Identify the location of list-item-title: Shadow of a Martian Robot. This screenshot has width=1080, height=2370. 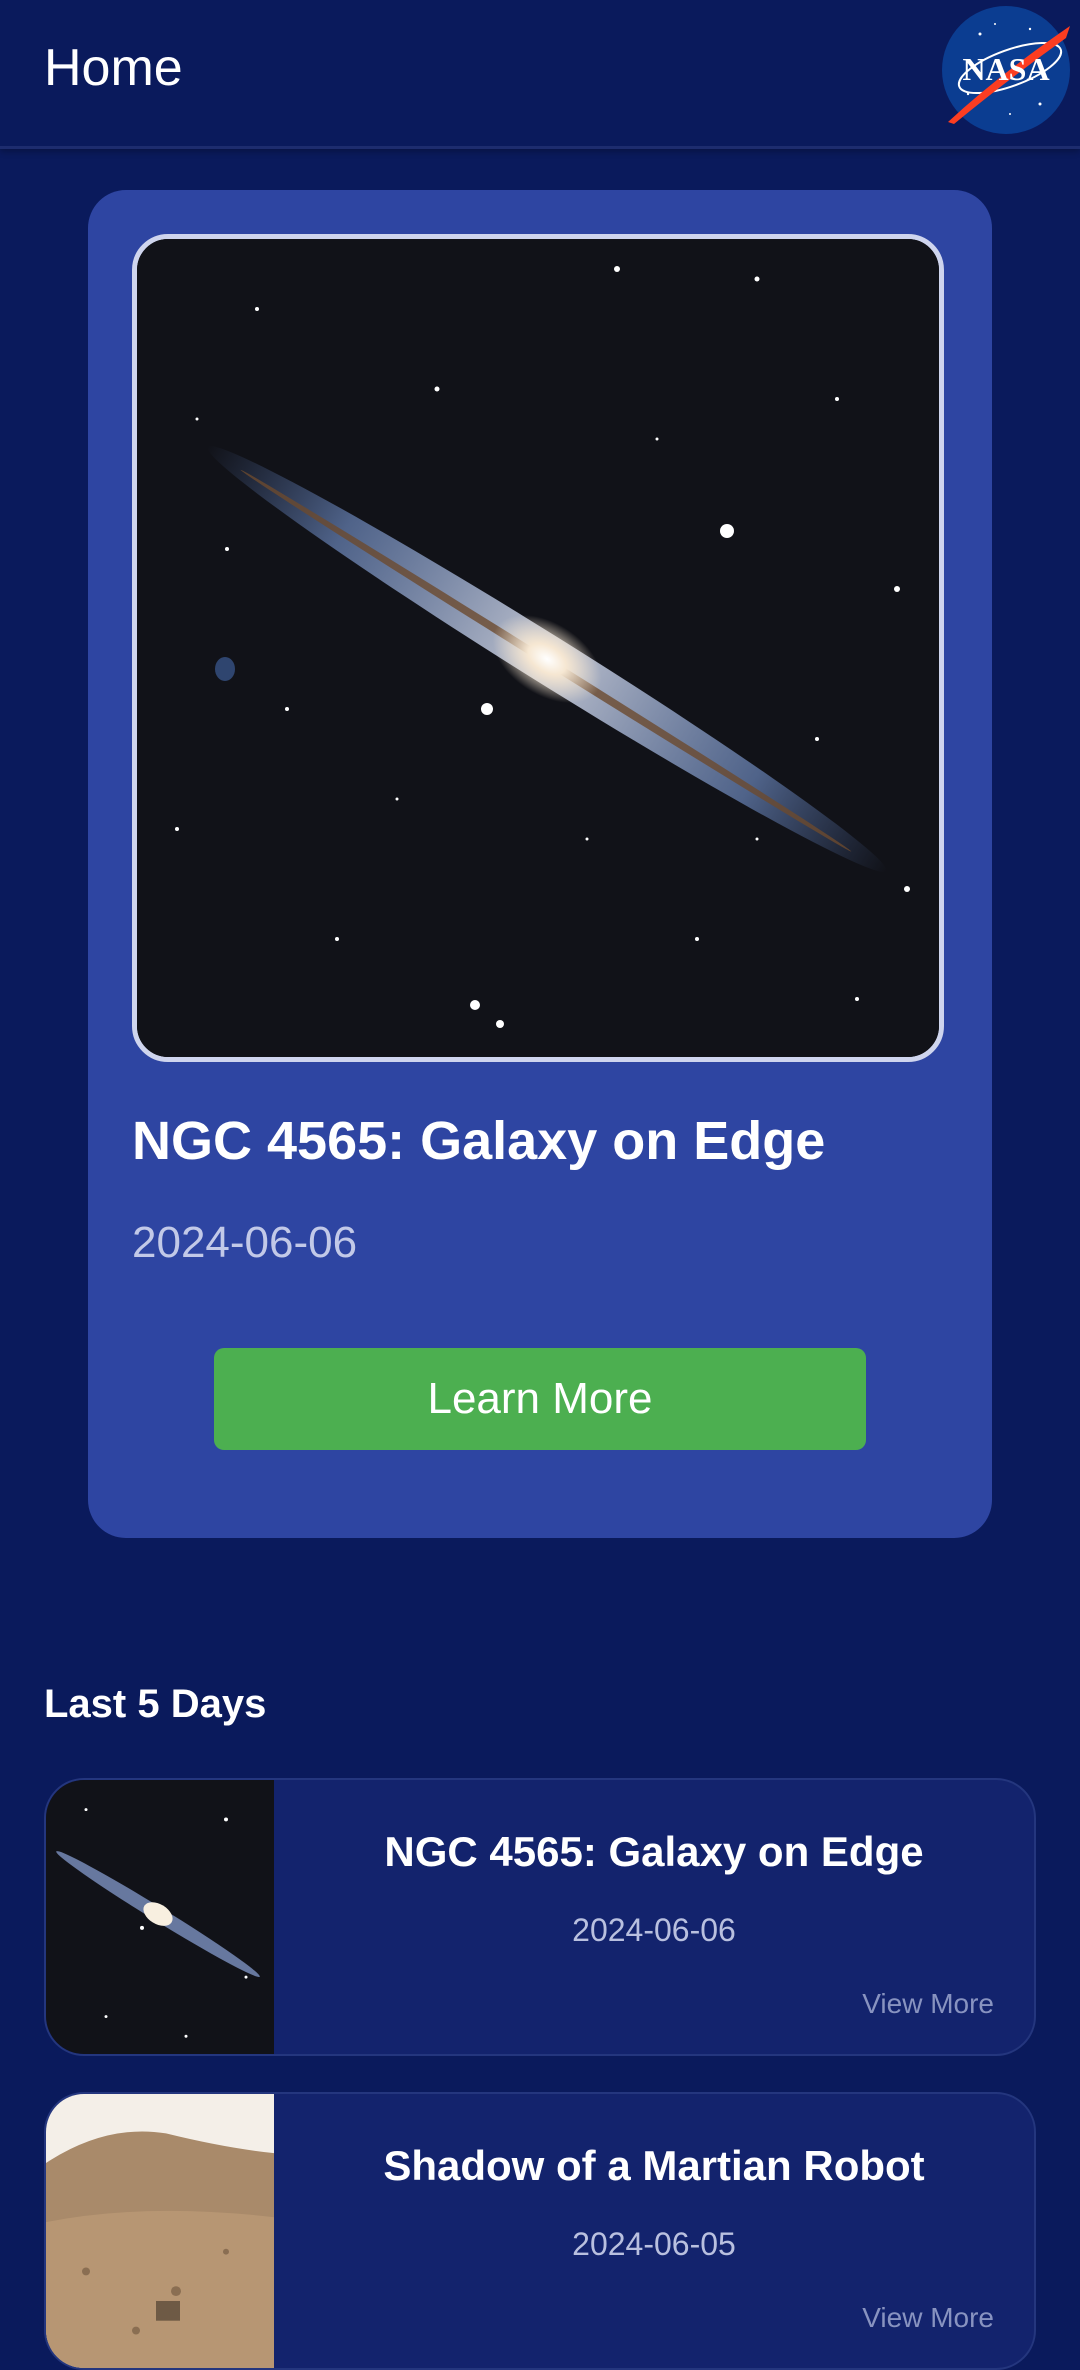
(654, 2165).